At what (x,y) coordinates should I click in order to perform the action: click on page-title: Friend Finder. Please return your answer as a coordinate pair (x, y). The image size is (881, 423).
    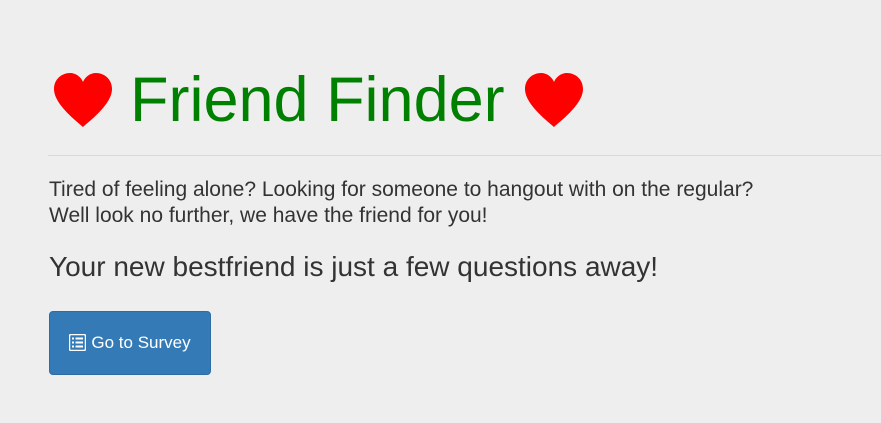
    Looking at the image, I should click on (317, 100).